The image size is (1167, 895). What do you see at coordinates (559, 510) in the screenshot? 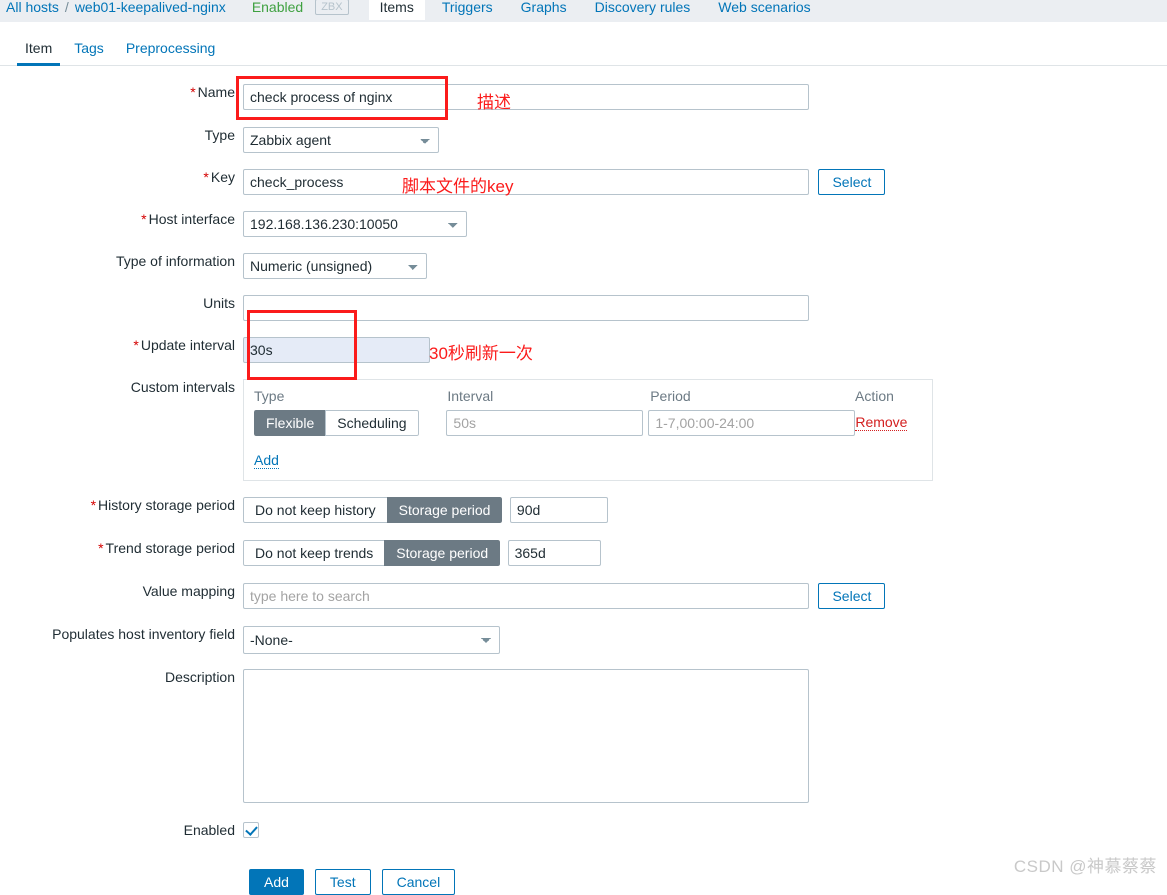
I see `history-storage-period-input` at bounding box center [559, 510].